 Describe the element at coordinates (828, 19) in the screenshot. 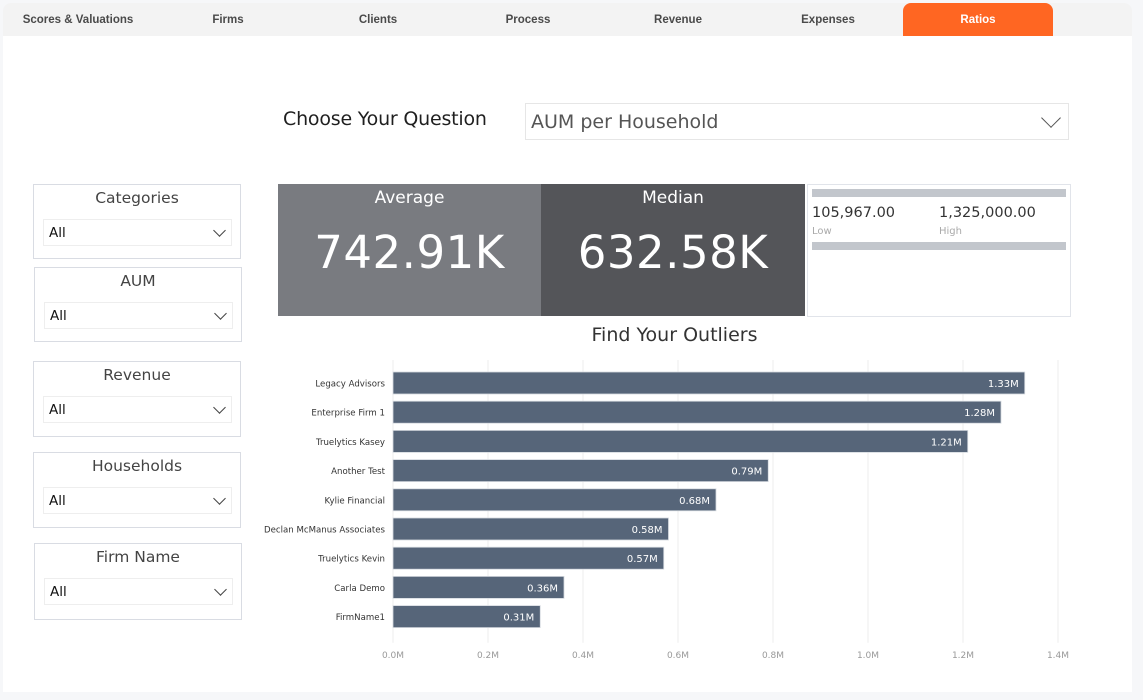

I see `tab-expenses: Expenses` at that location.